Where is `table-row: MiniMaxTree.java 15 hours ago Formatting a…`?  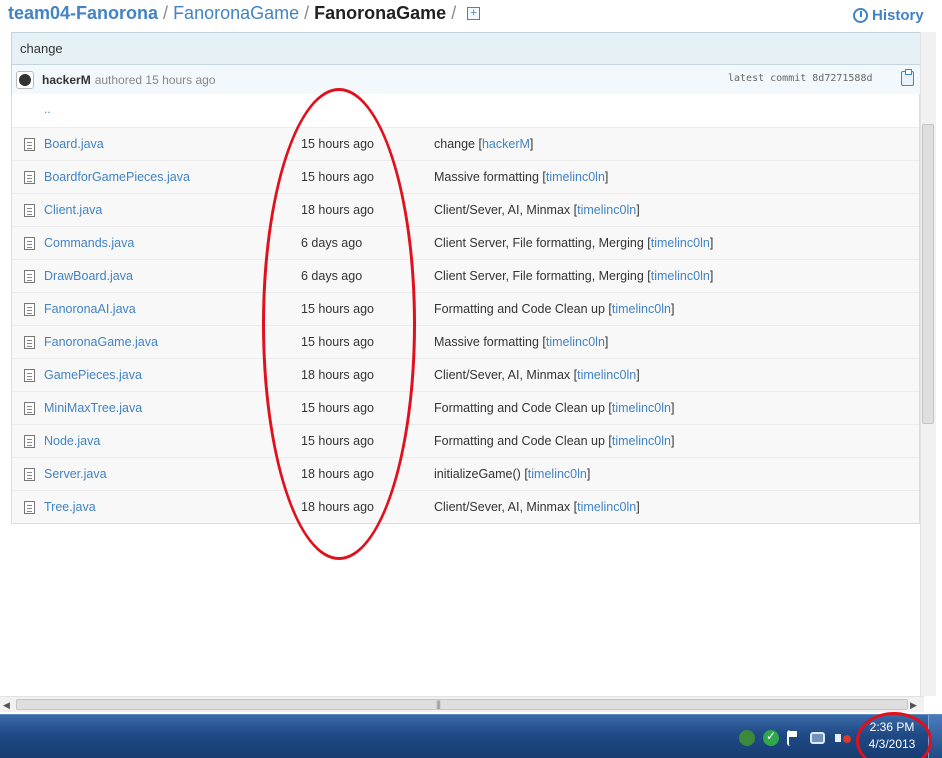 table-row: MiniMaxTree.java 15 hours ago Formatting a… is located at coordinates (465, 407).